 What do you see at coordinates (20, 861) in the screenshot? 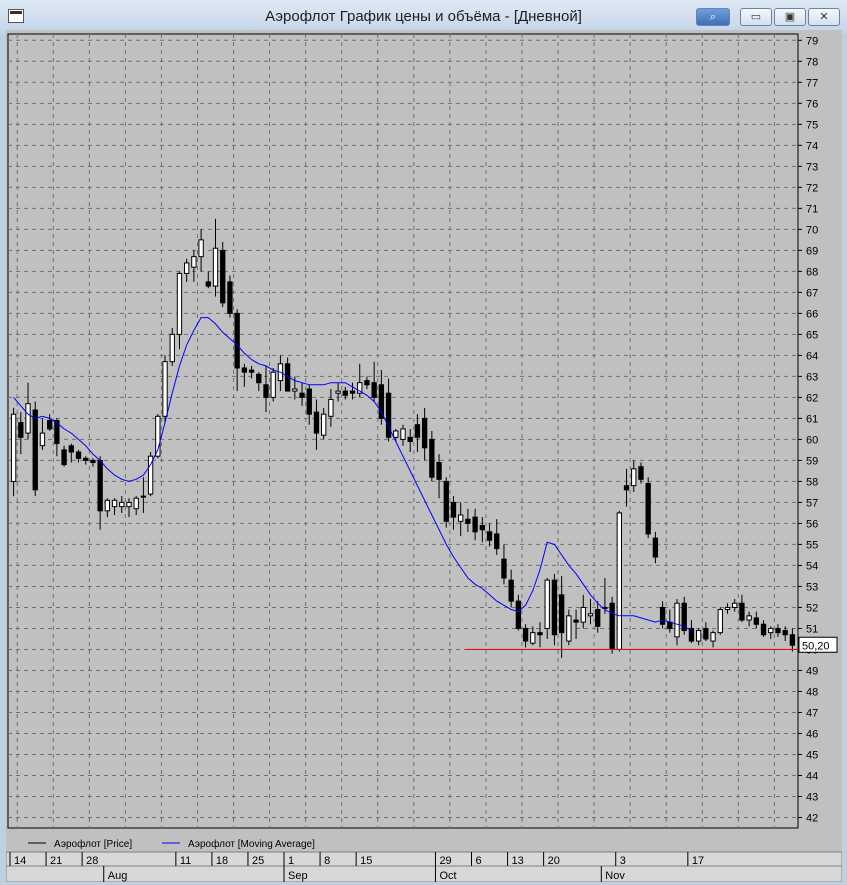
I see `x-tick-label: 14` at bounding box center [20, 861].